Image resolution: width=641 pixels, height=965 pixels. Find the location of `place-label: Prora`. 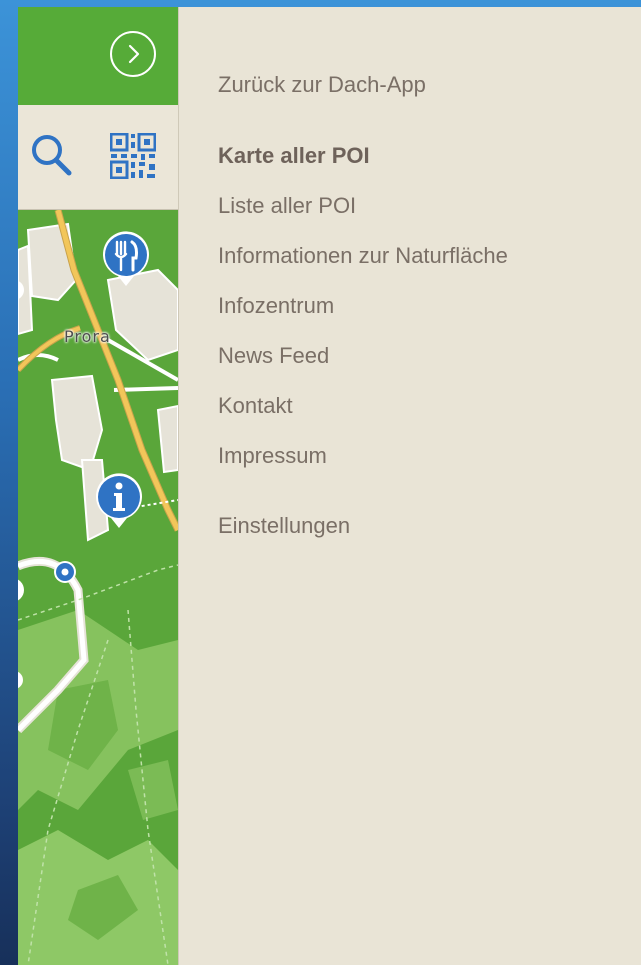

place-label: Prora is located at coordinates (87, 336).